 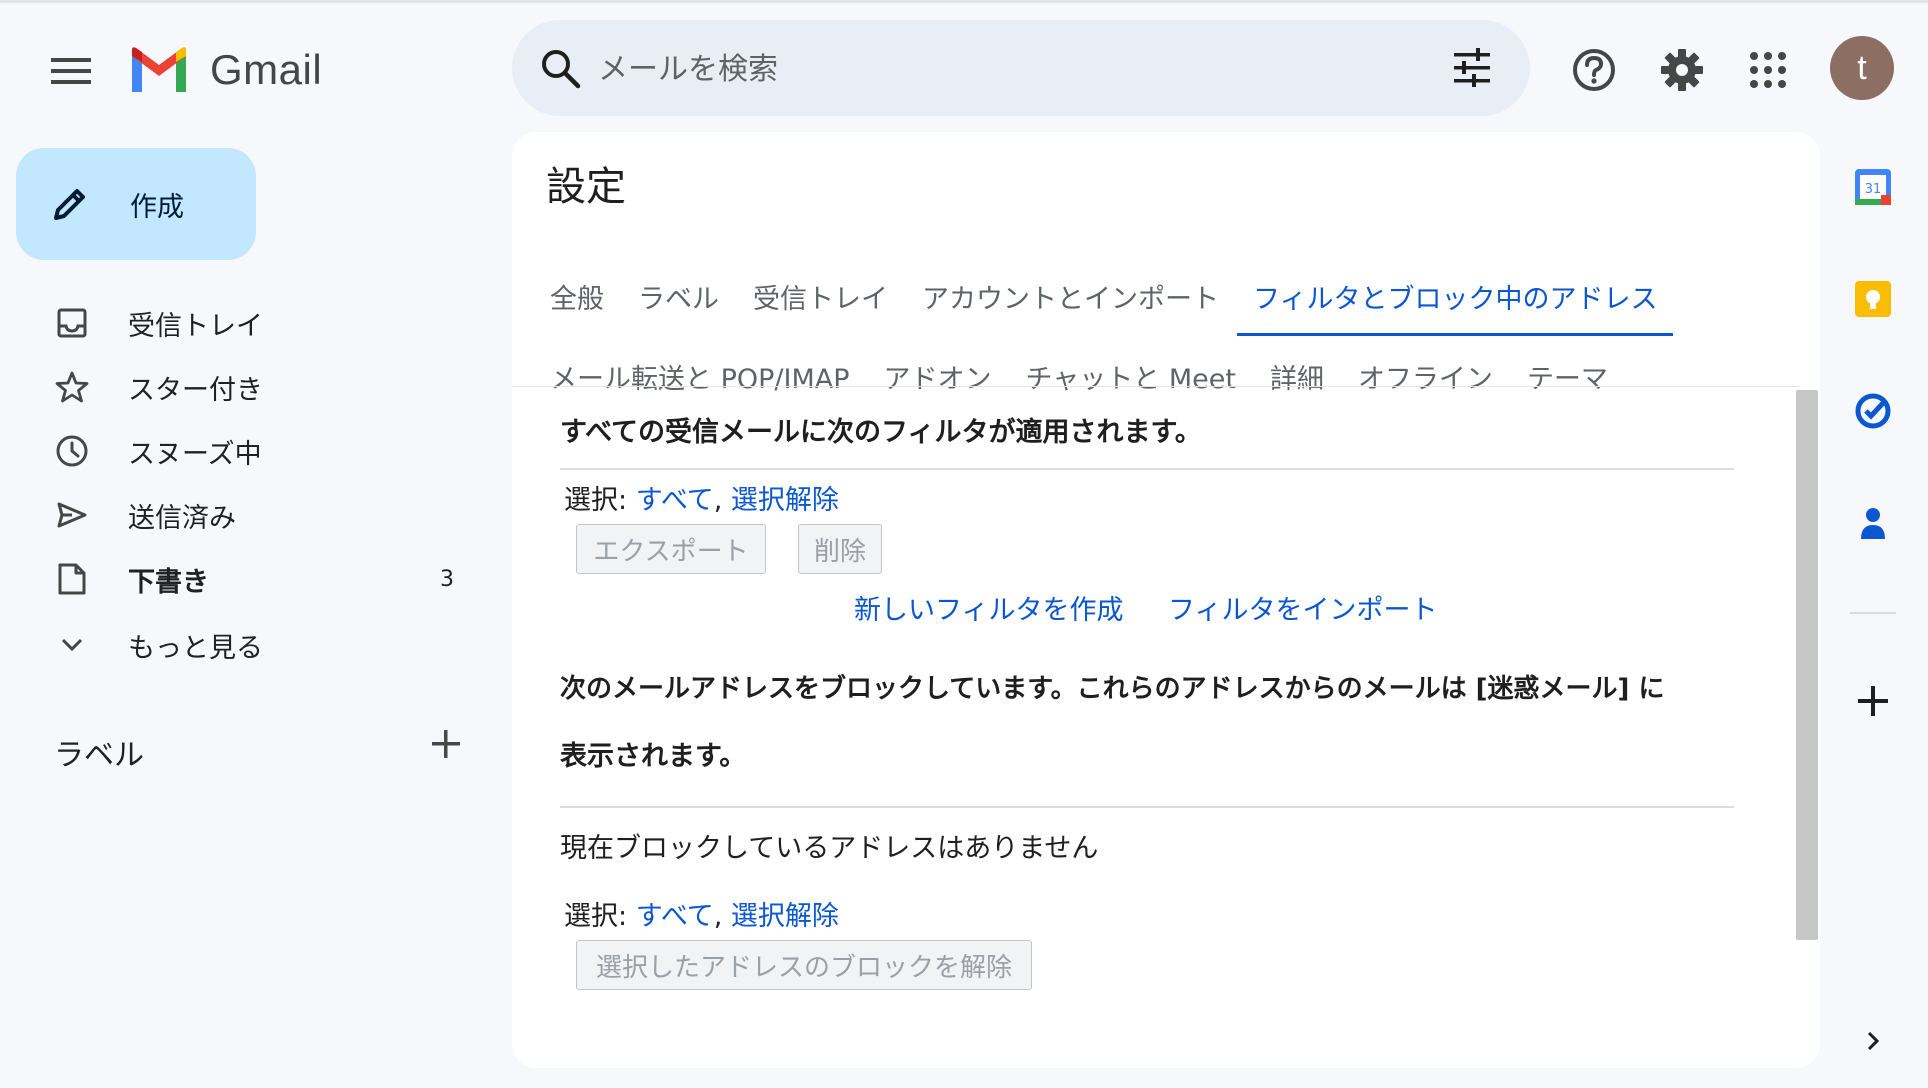 I want to click on keep-icon, so click(x=1873, y=299).